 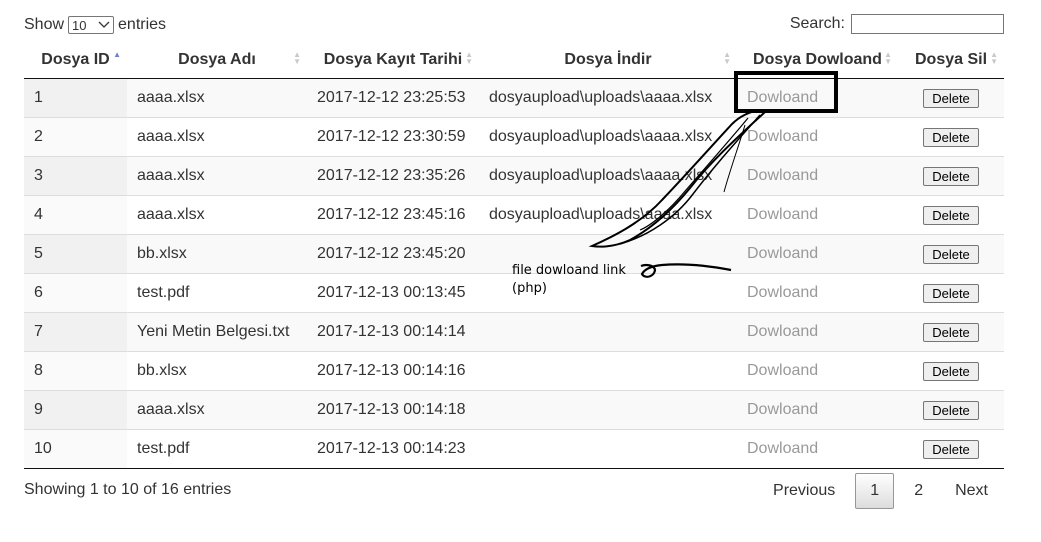 I want to click on cell-id: 5, so click(x=75, y=254).